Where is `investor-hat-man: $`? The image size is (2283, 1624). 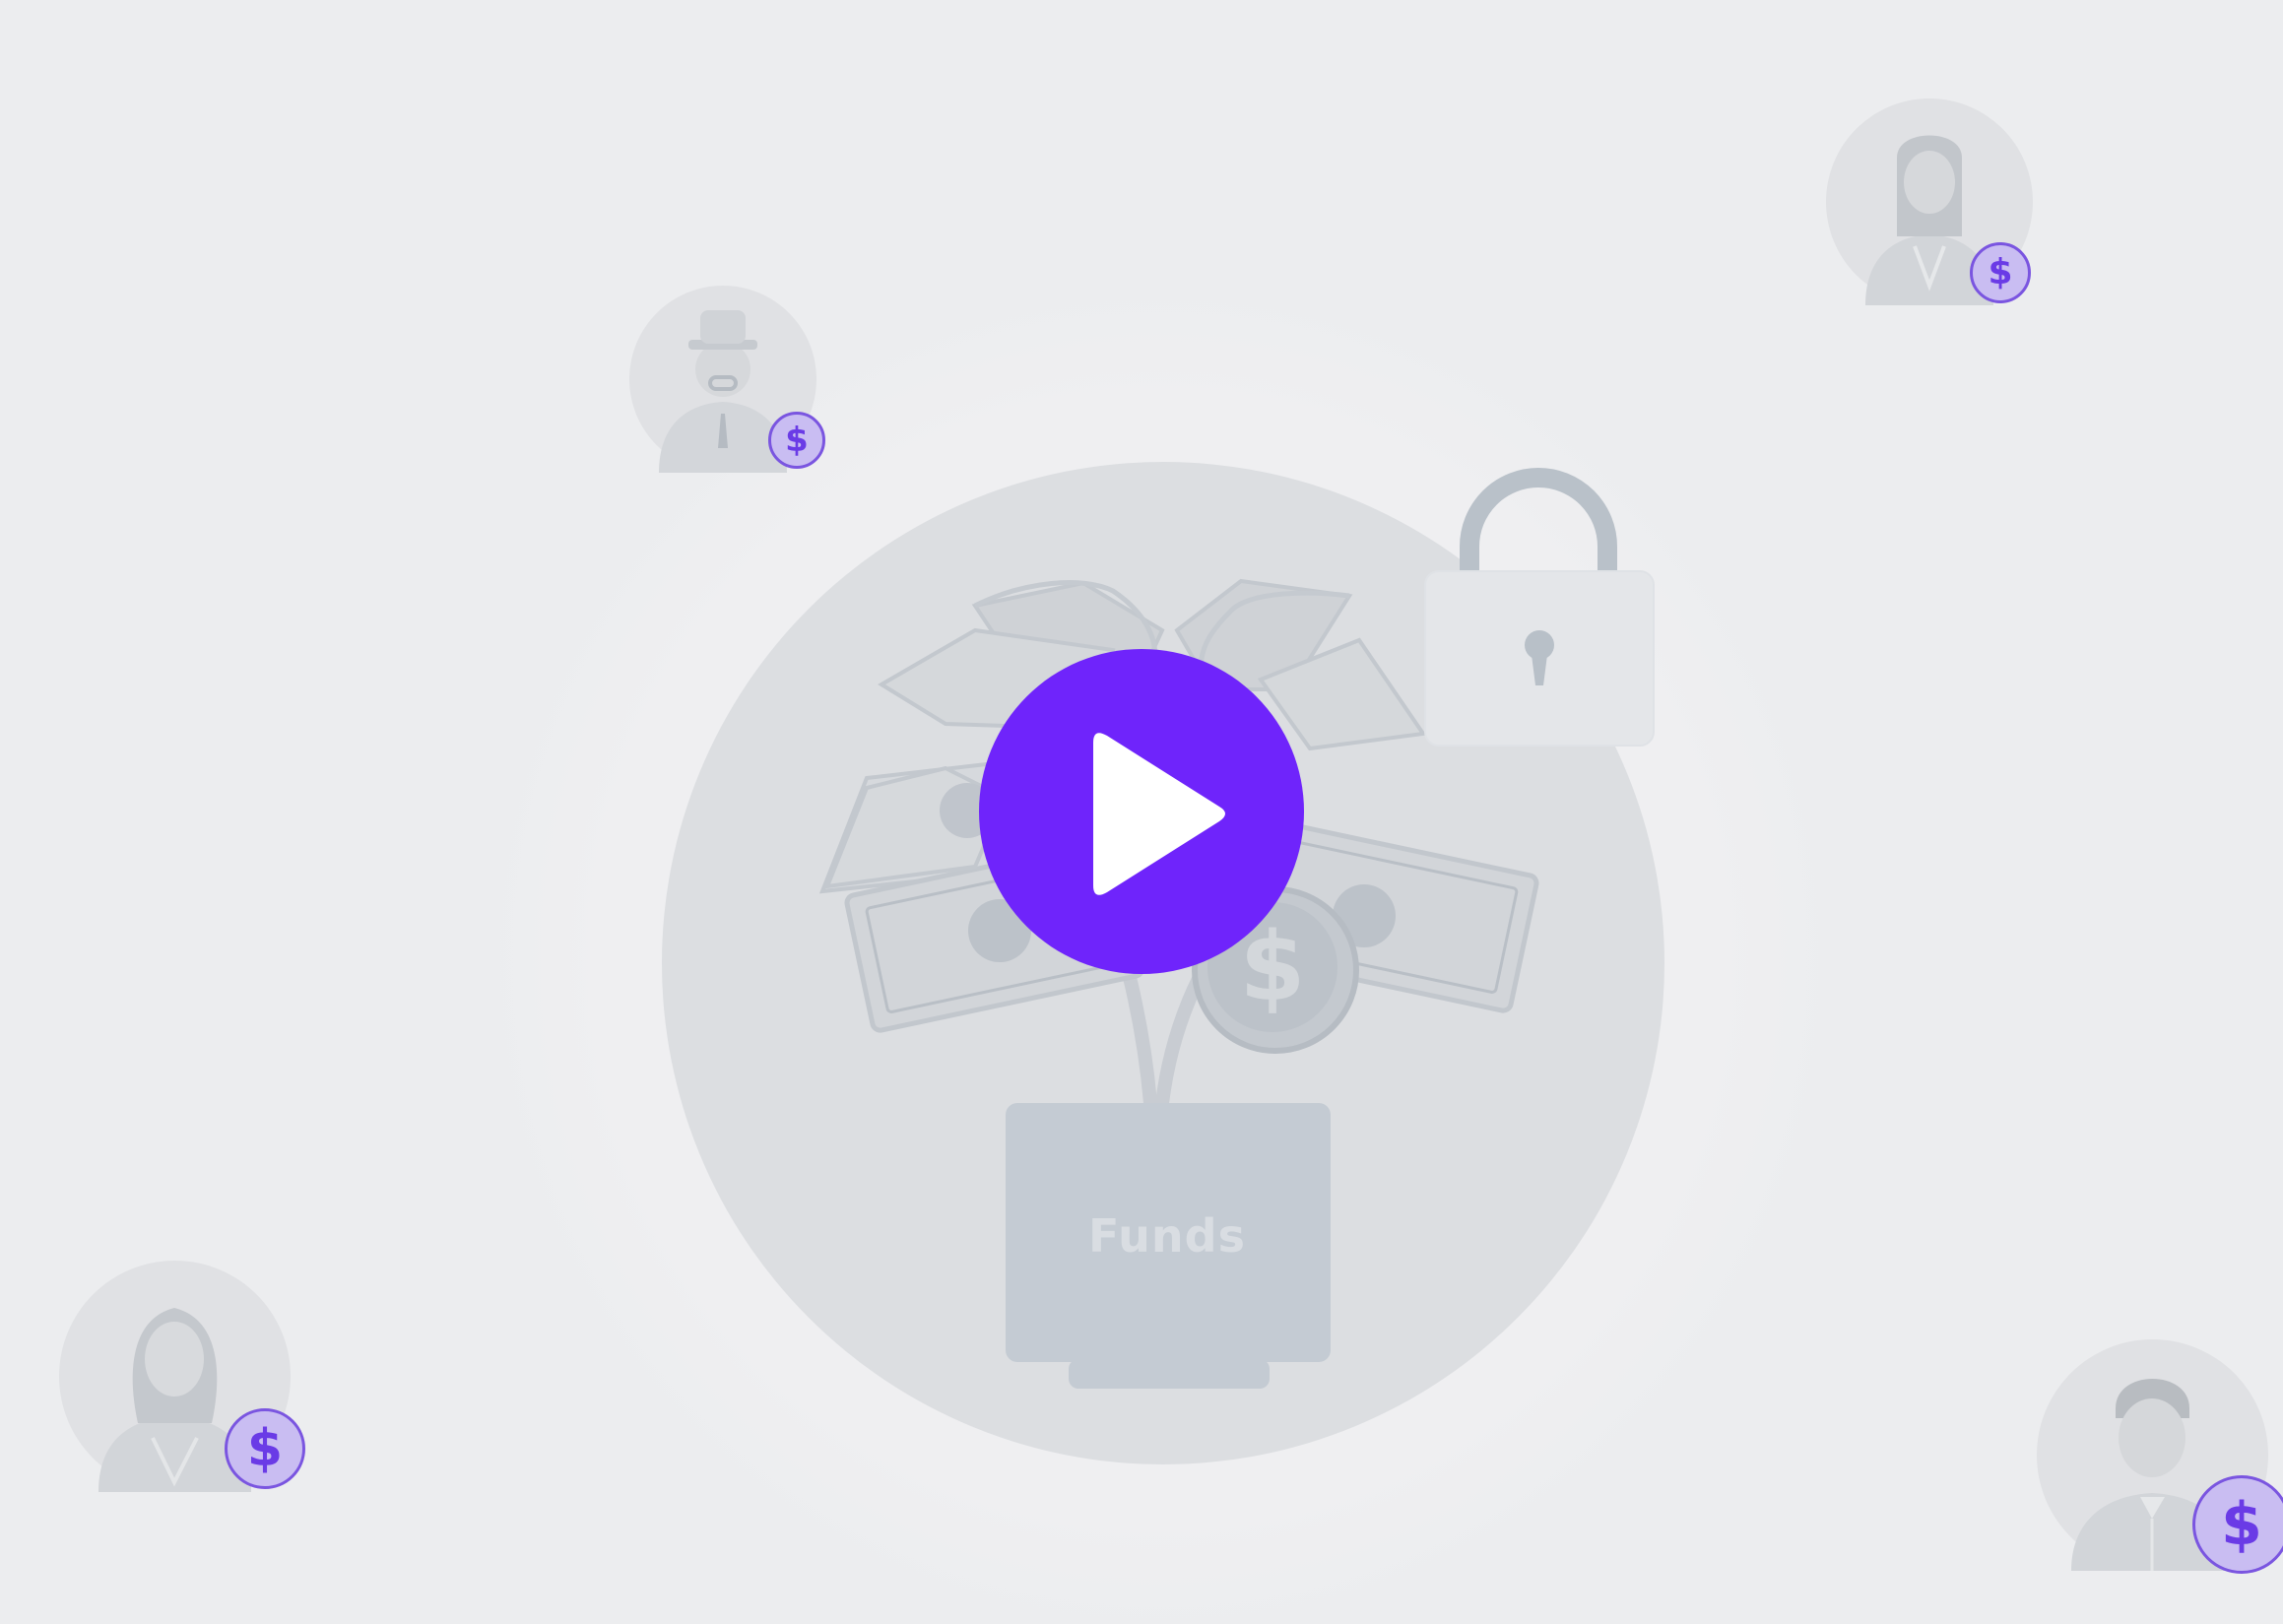
investor-hat-man: $ is located at coordinates (727, 380).